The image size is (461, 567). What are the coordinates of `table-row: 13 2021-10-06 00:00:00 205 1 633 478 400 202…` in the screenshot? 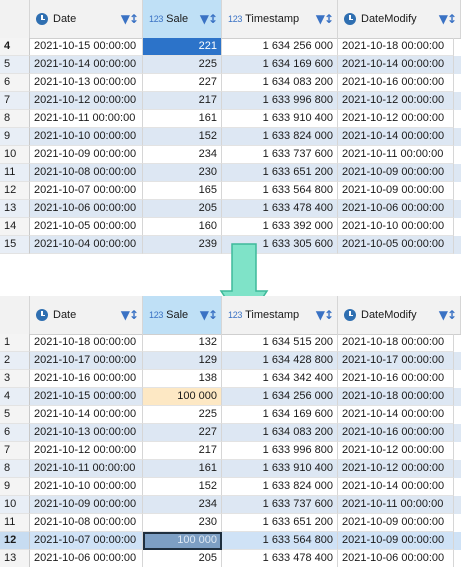 It's located at (230, 209).